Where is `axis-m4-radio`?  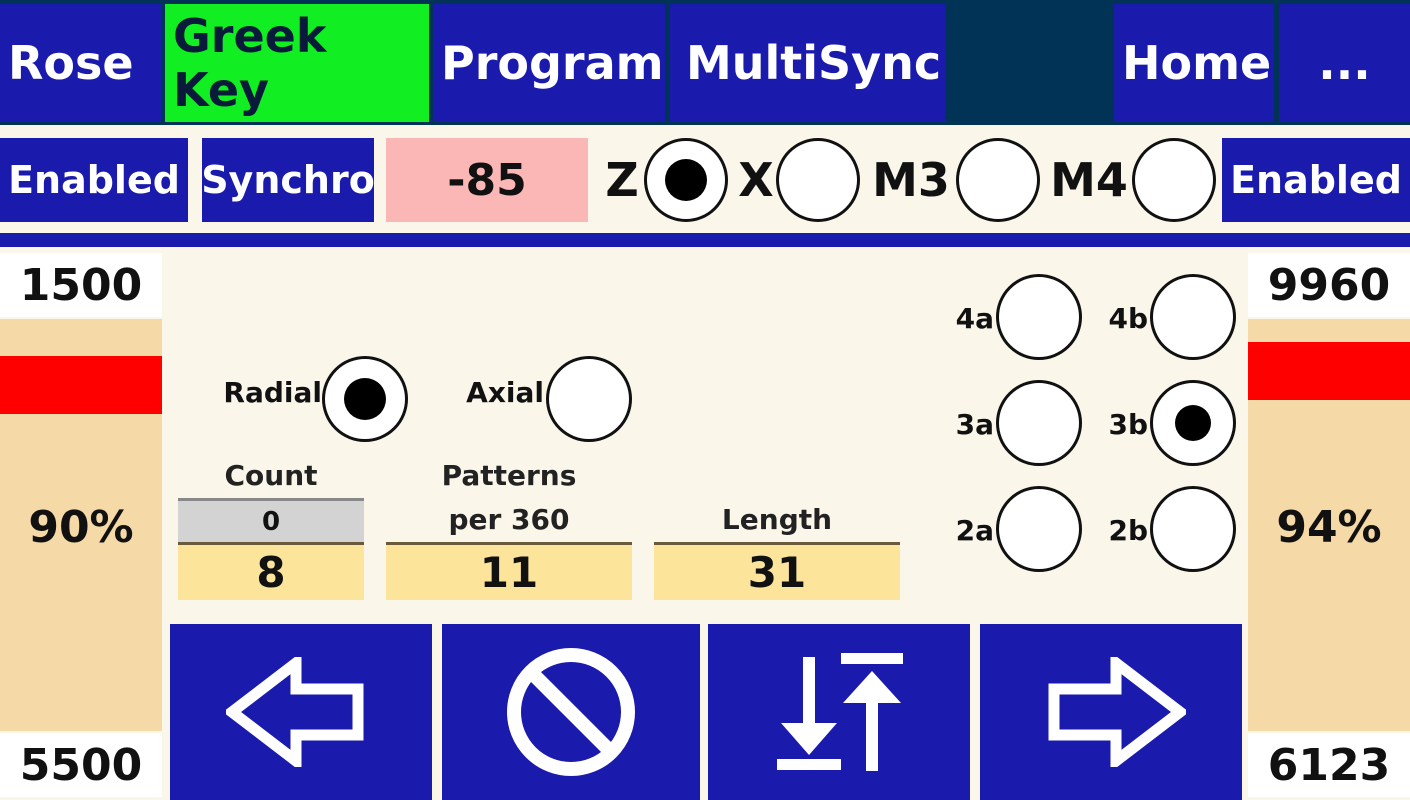
axis-m4-radio is located at coordinates (1174, 180).